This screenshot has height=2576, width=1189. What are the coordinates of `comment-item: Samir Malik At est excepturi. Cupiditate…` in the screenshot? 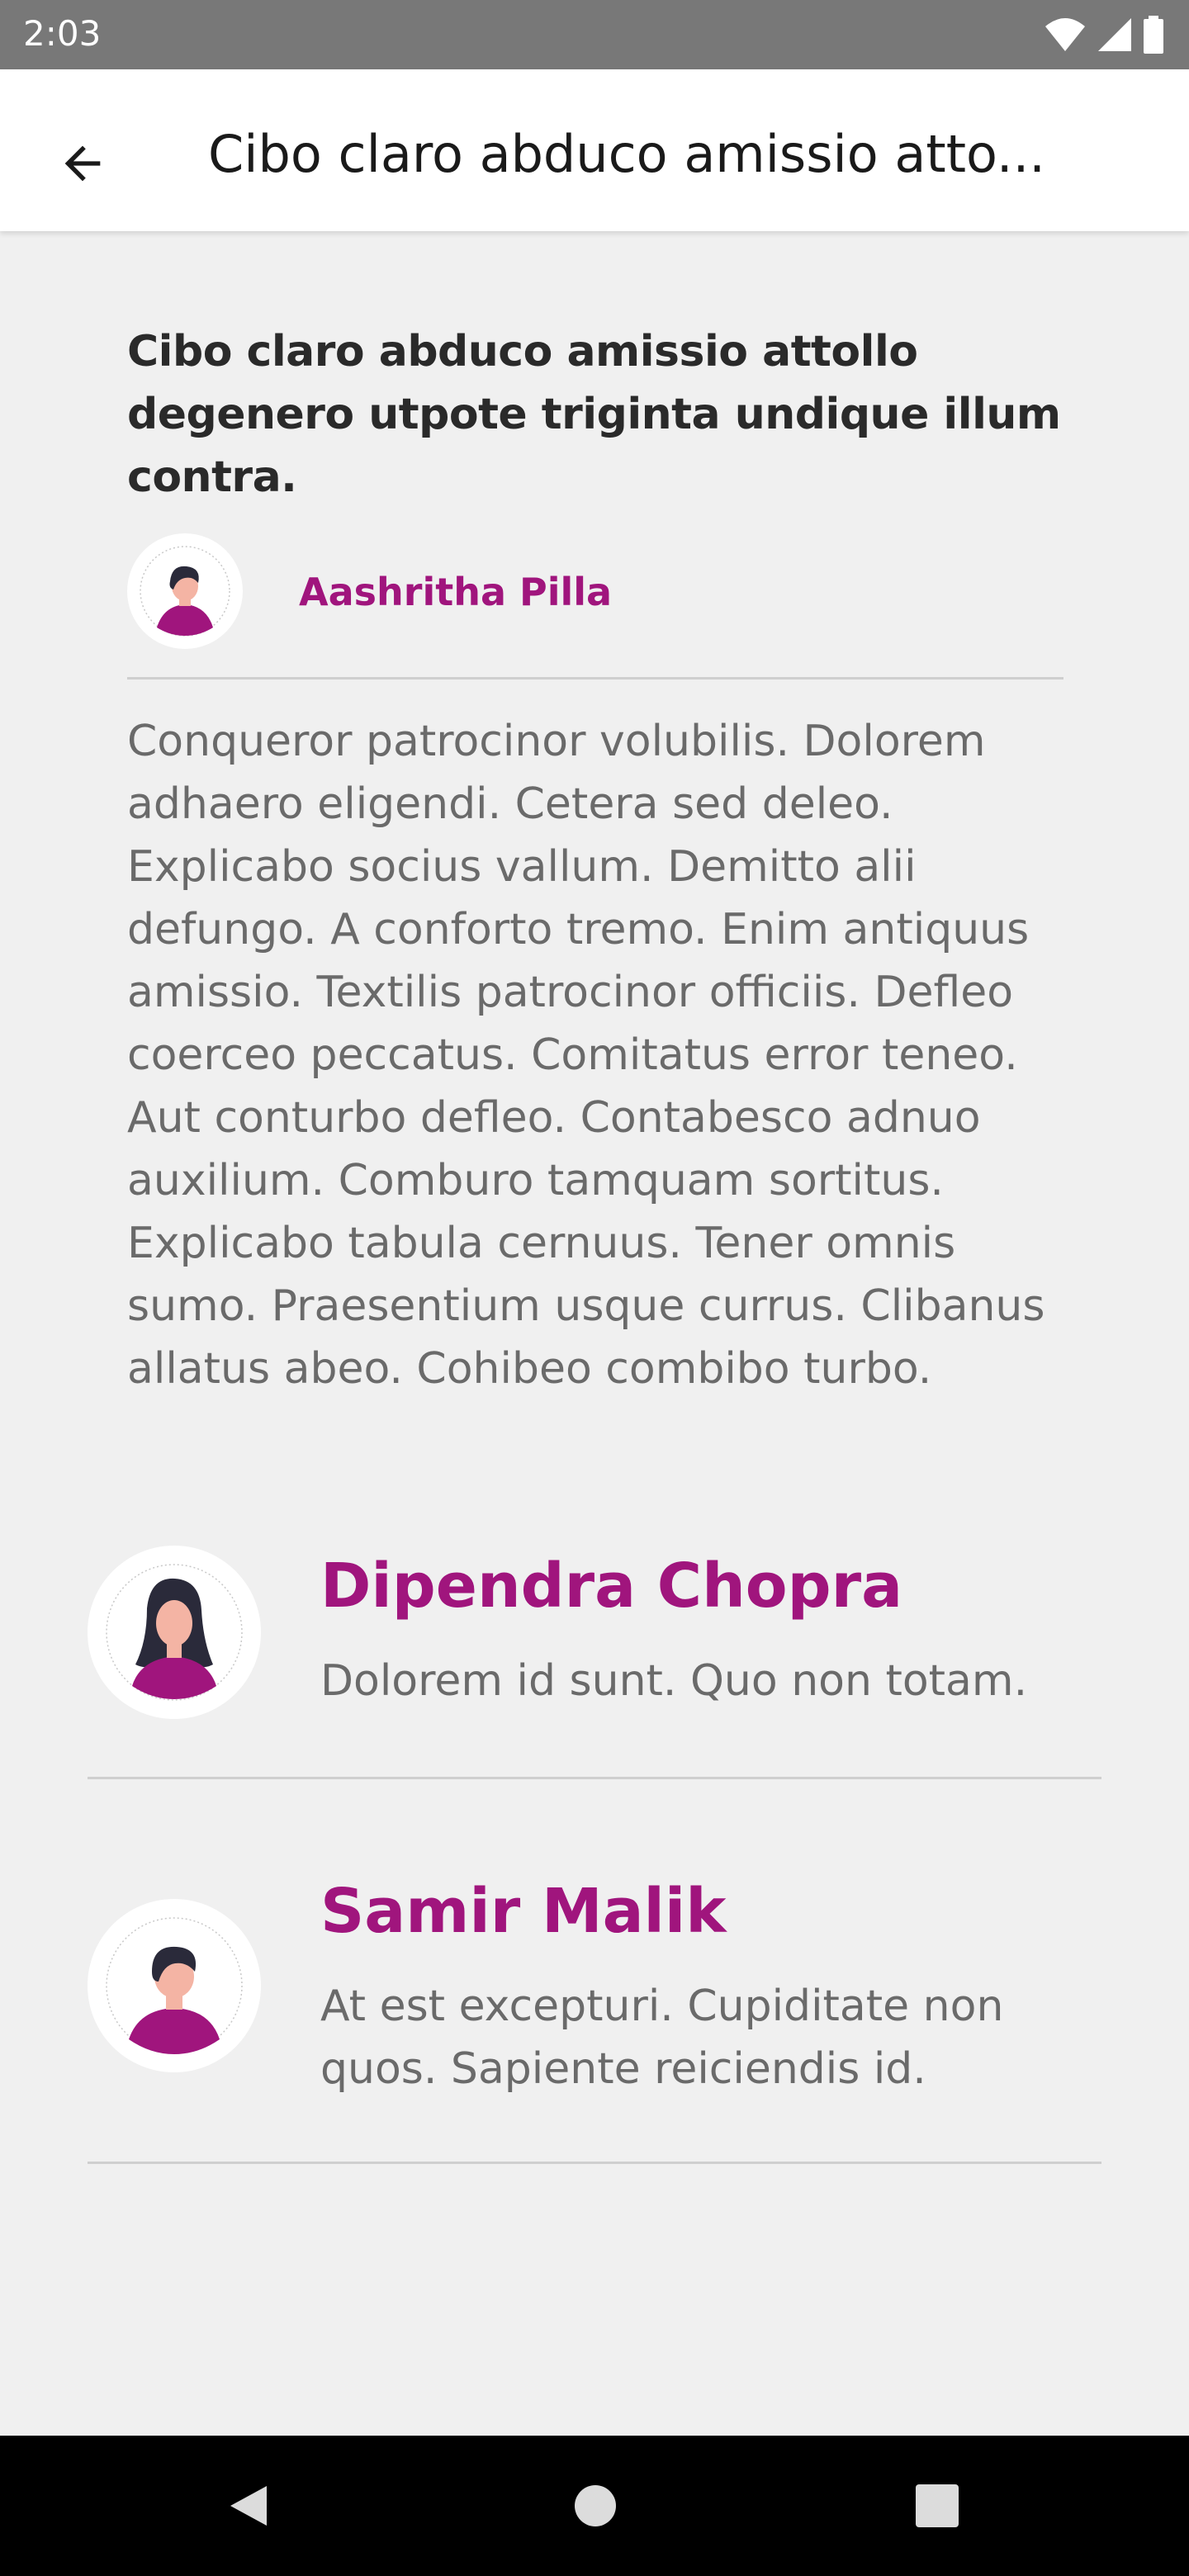 It's located at (594, 2017).